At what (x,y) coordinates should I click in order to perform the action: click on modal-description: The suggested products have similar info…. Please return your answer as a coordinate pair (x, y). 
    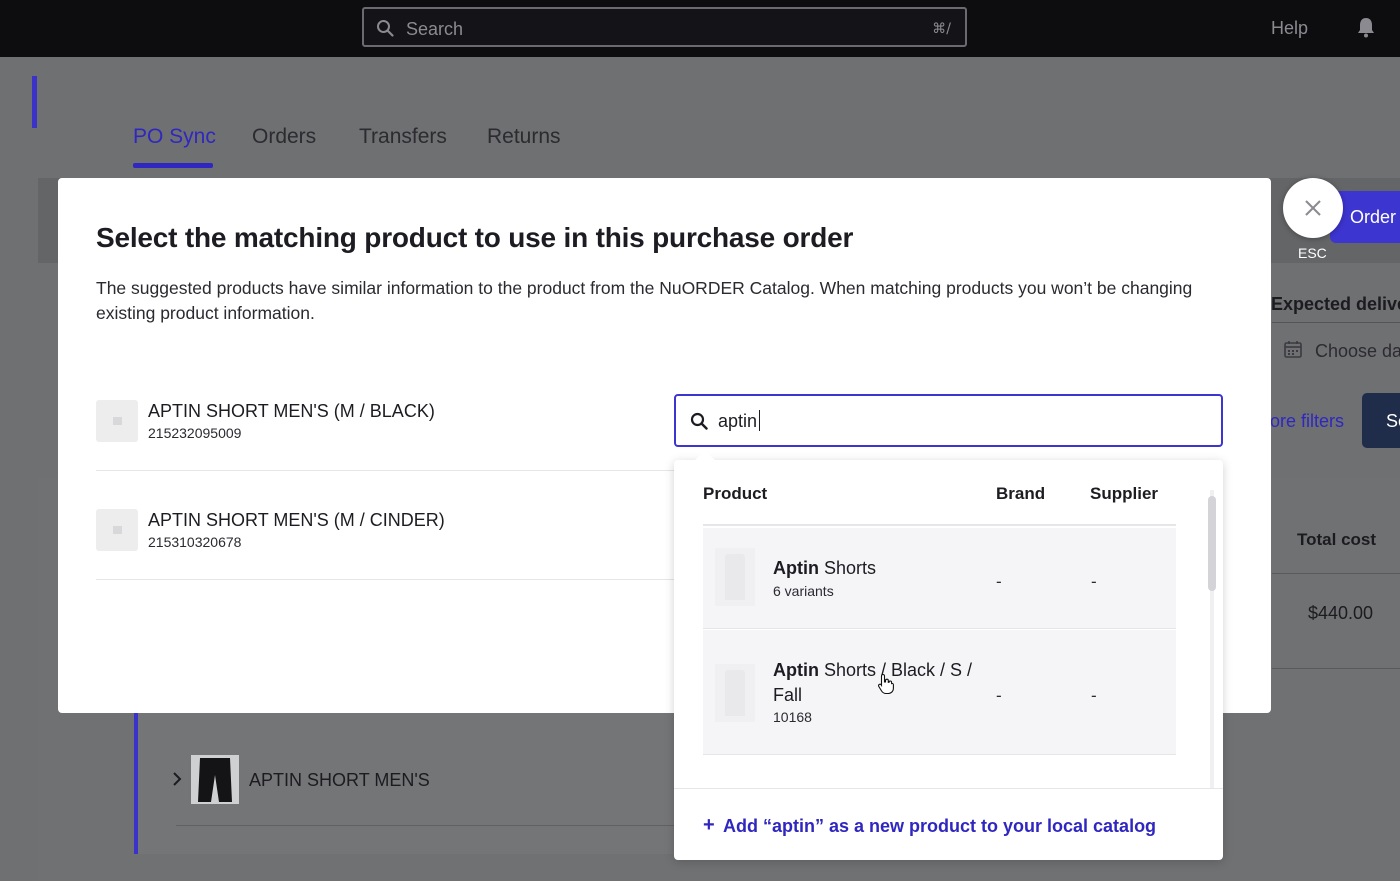
    Looking at the image, I should click on (644, 300).